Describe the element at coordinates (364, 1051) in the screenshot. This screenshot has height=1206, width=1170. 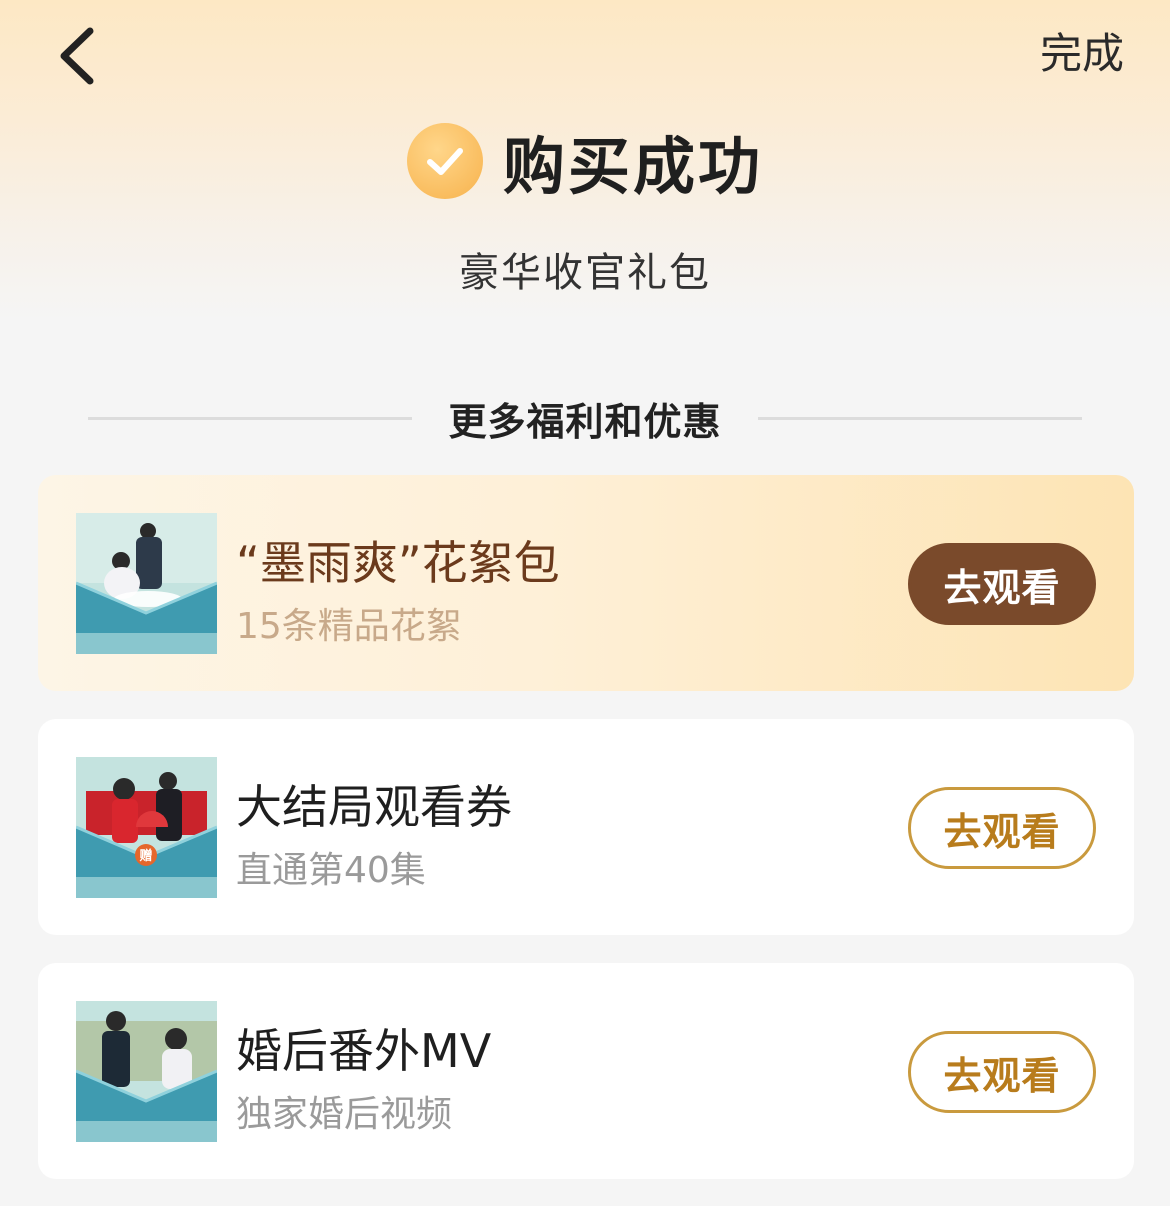
I see `card-title: 婚后番外MV` at that location.